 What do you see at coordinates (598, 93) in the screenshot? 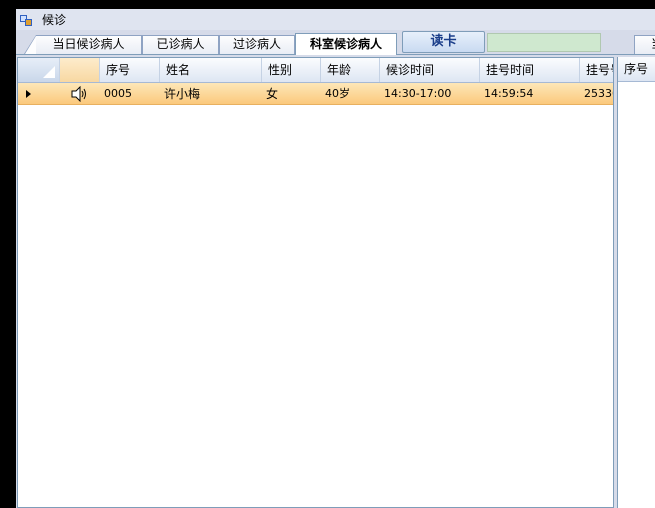
I see `cell-reg-no: 253366` at bounding box center [598, 93].